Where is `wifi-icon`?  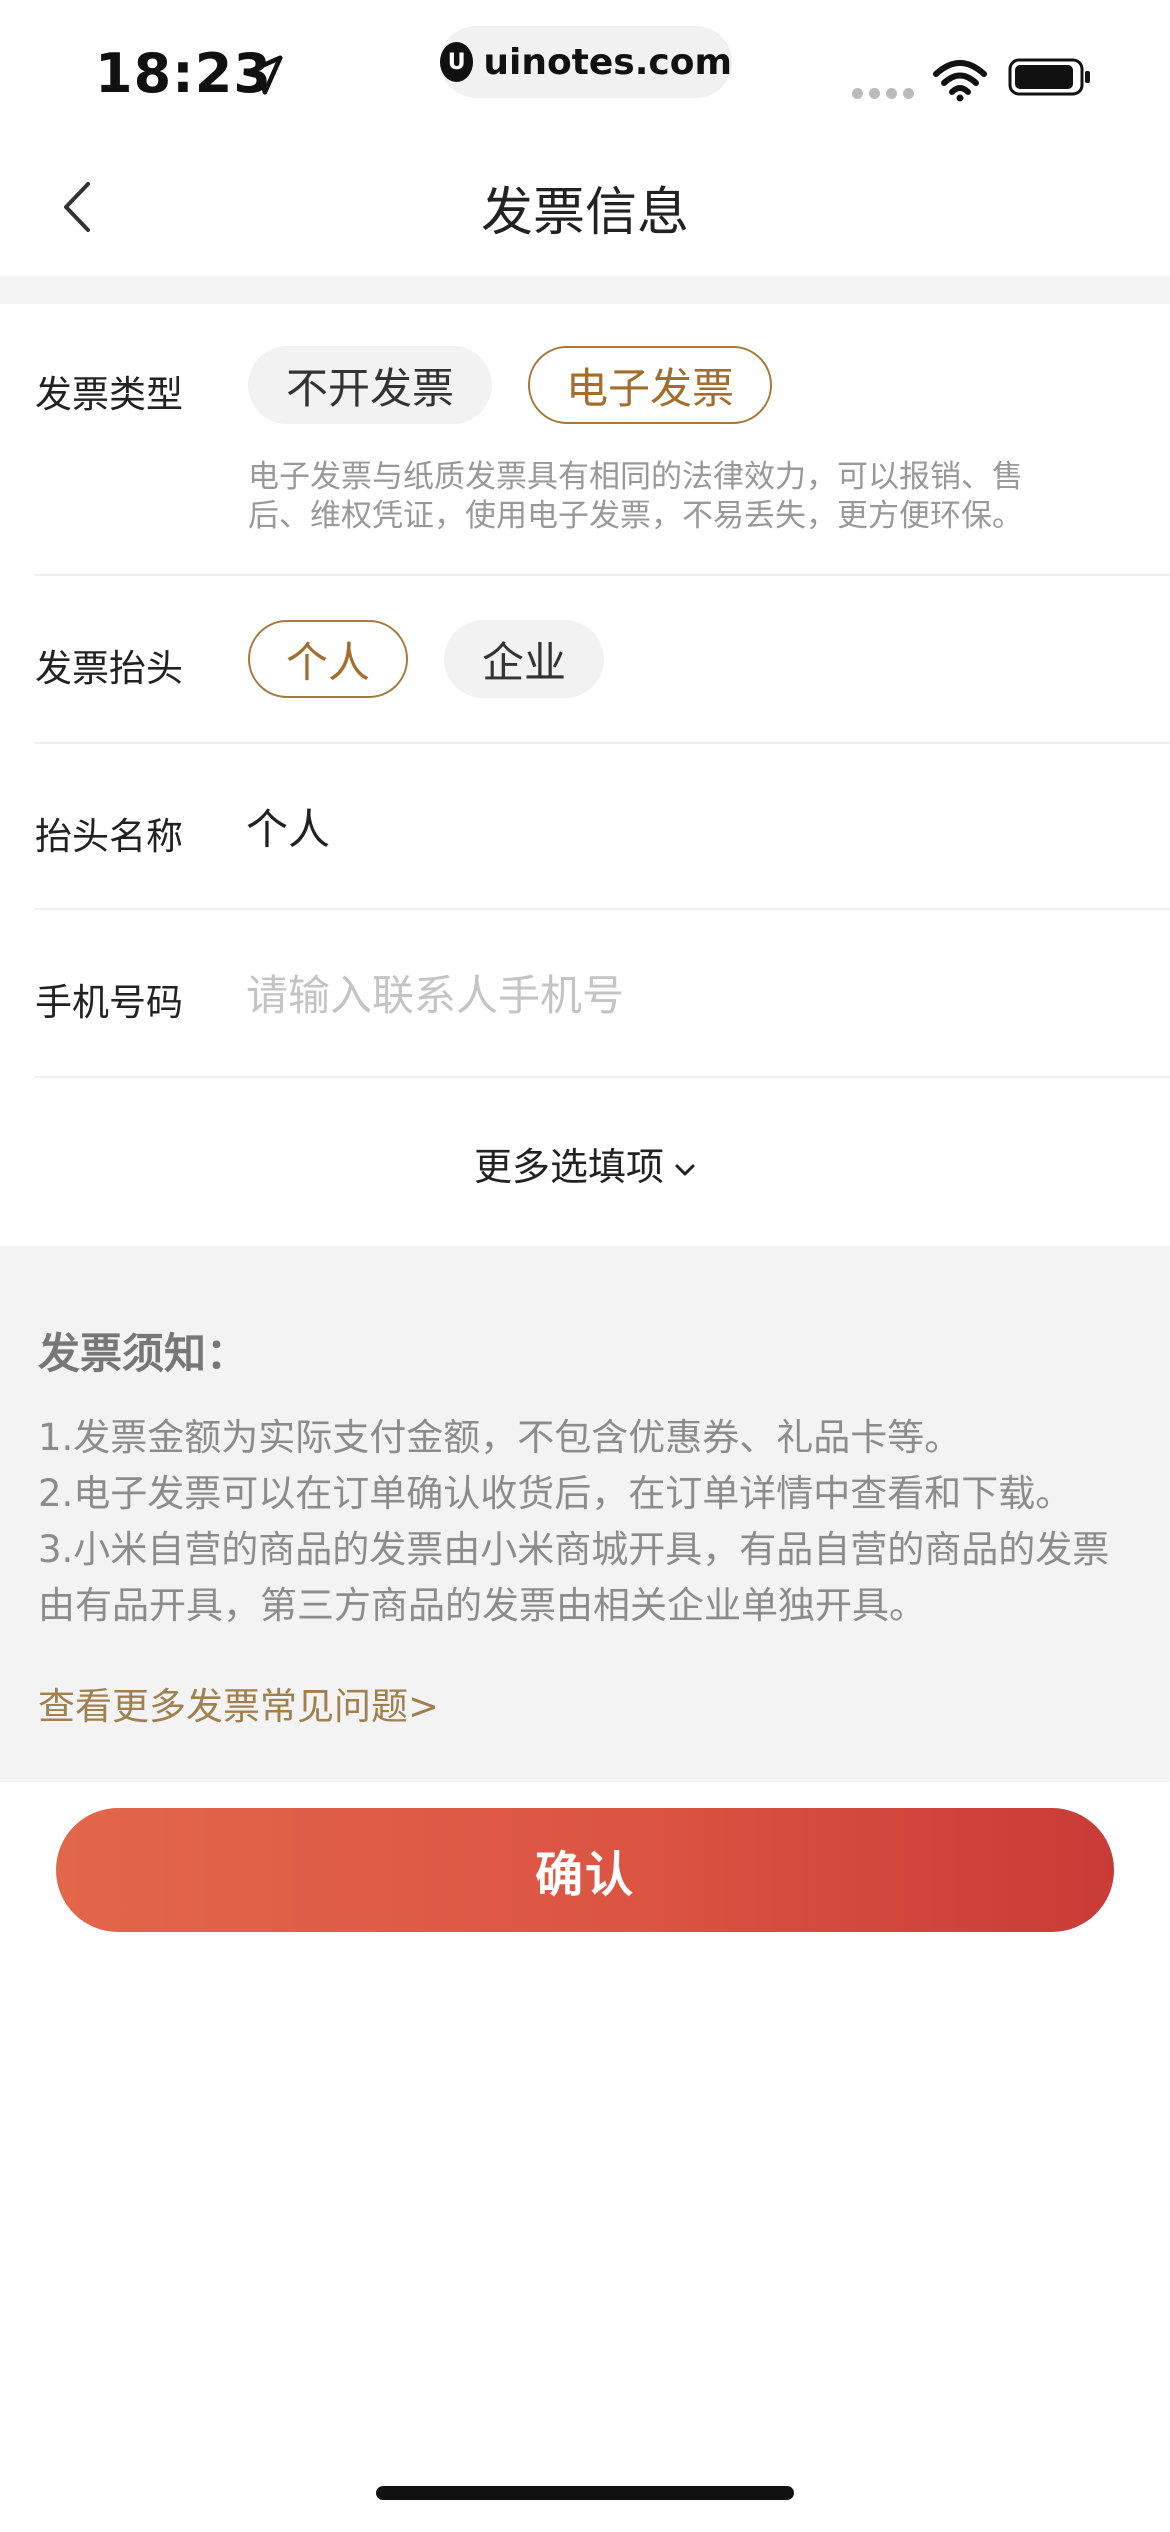 wifi-icon is located at coordinates (960, 81).